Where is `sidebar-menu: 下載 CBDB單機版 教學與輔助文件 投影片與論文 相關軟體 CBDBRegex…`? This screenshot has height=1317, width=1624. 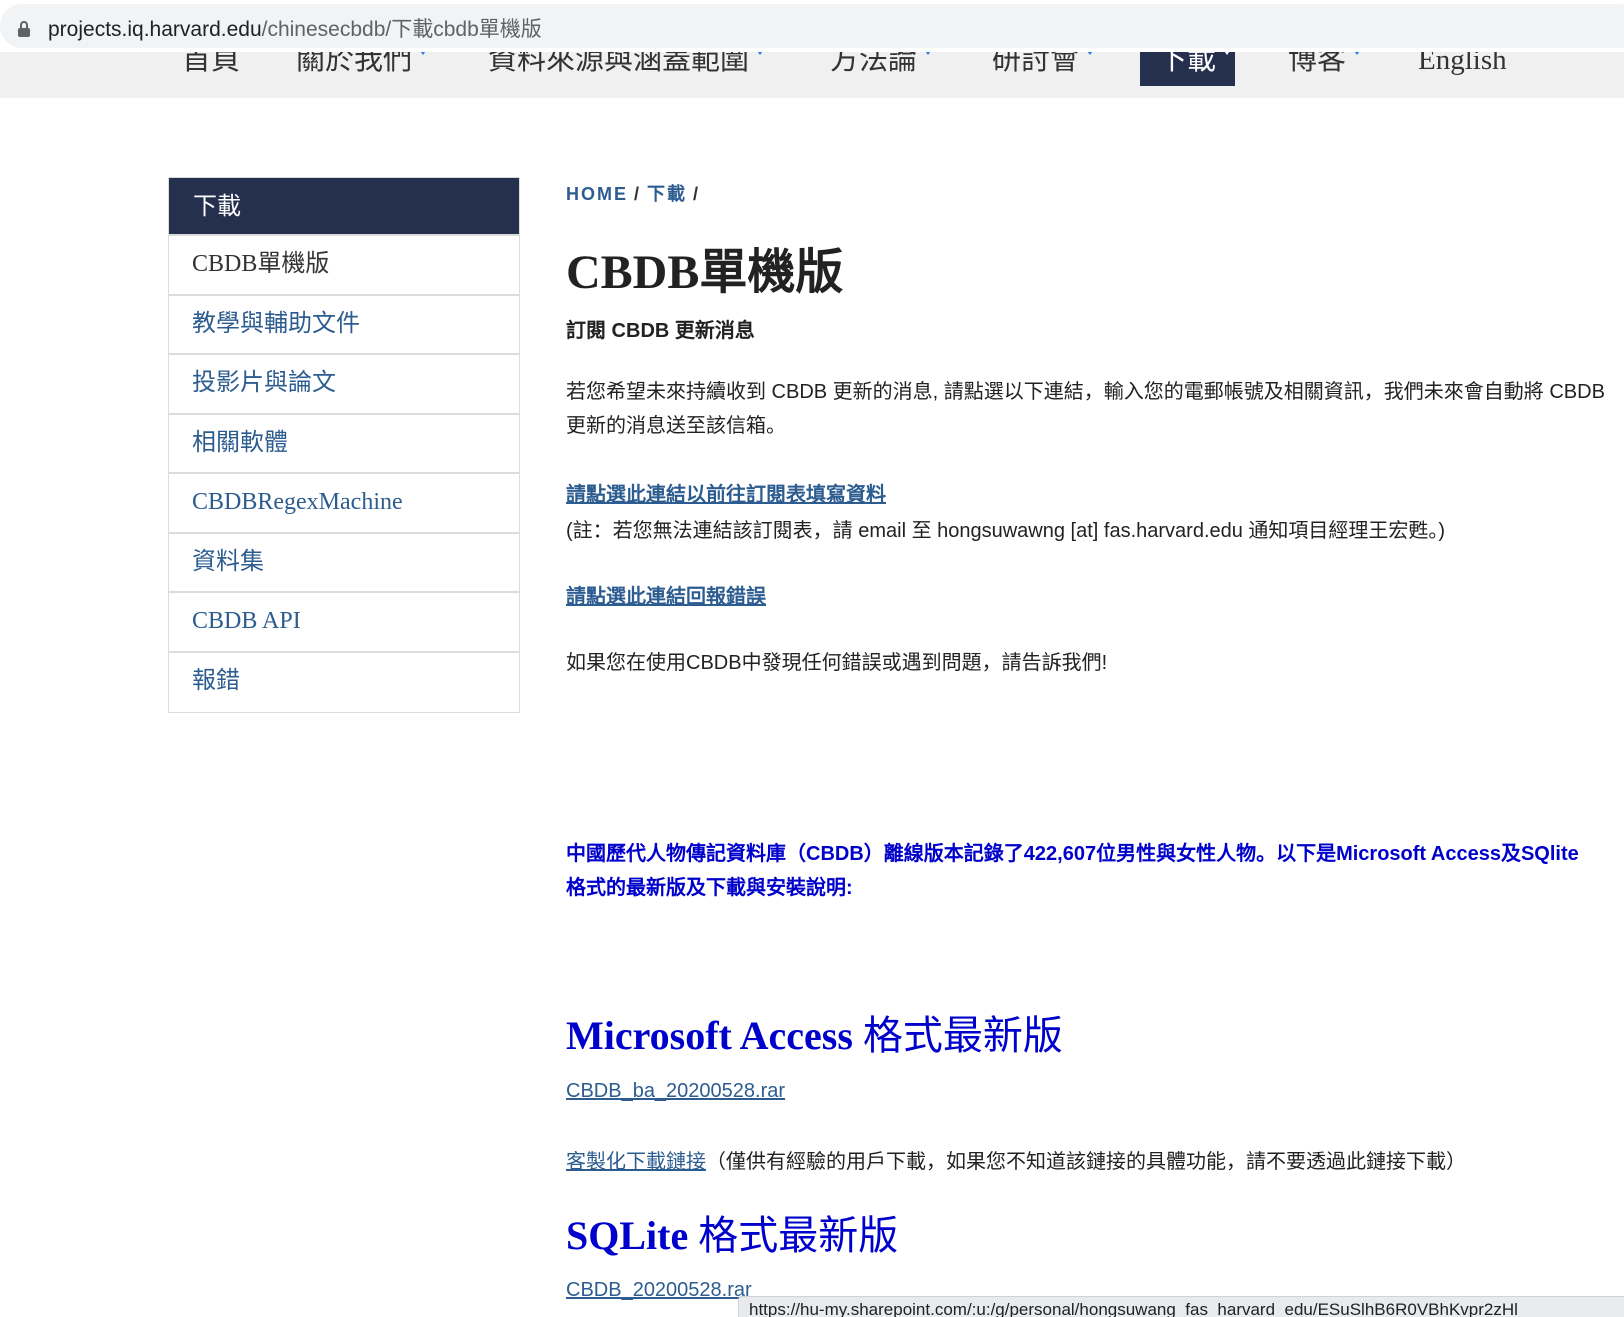
sidebar-menu: 下載 CBDB單機版 教學與輔助文件 投影片與論文 相關軟體 CBDBRegex… is located at coordinates (344, 445).